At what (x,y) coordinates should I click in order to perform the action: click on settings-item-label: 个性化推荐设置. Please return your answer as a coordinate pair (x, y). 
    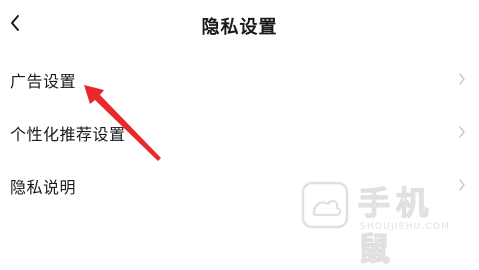
    Looking at the image, I should click on (68, 134).